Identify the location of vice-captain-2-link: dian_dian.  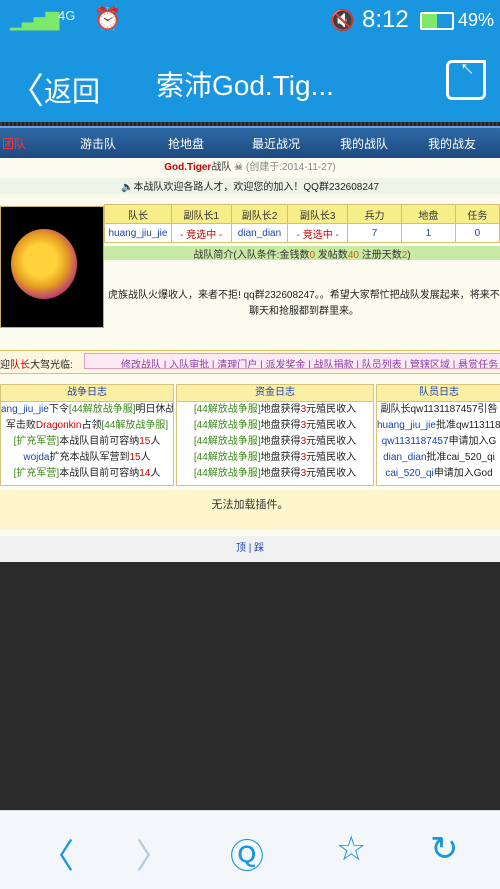
(259, 233).